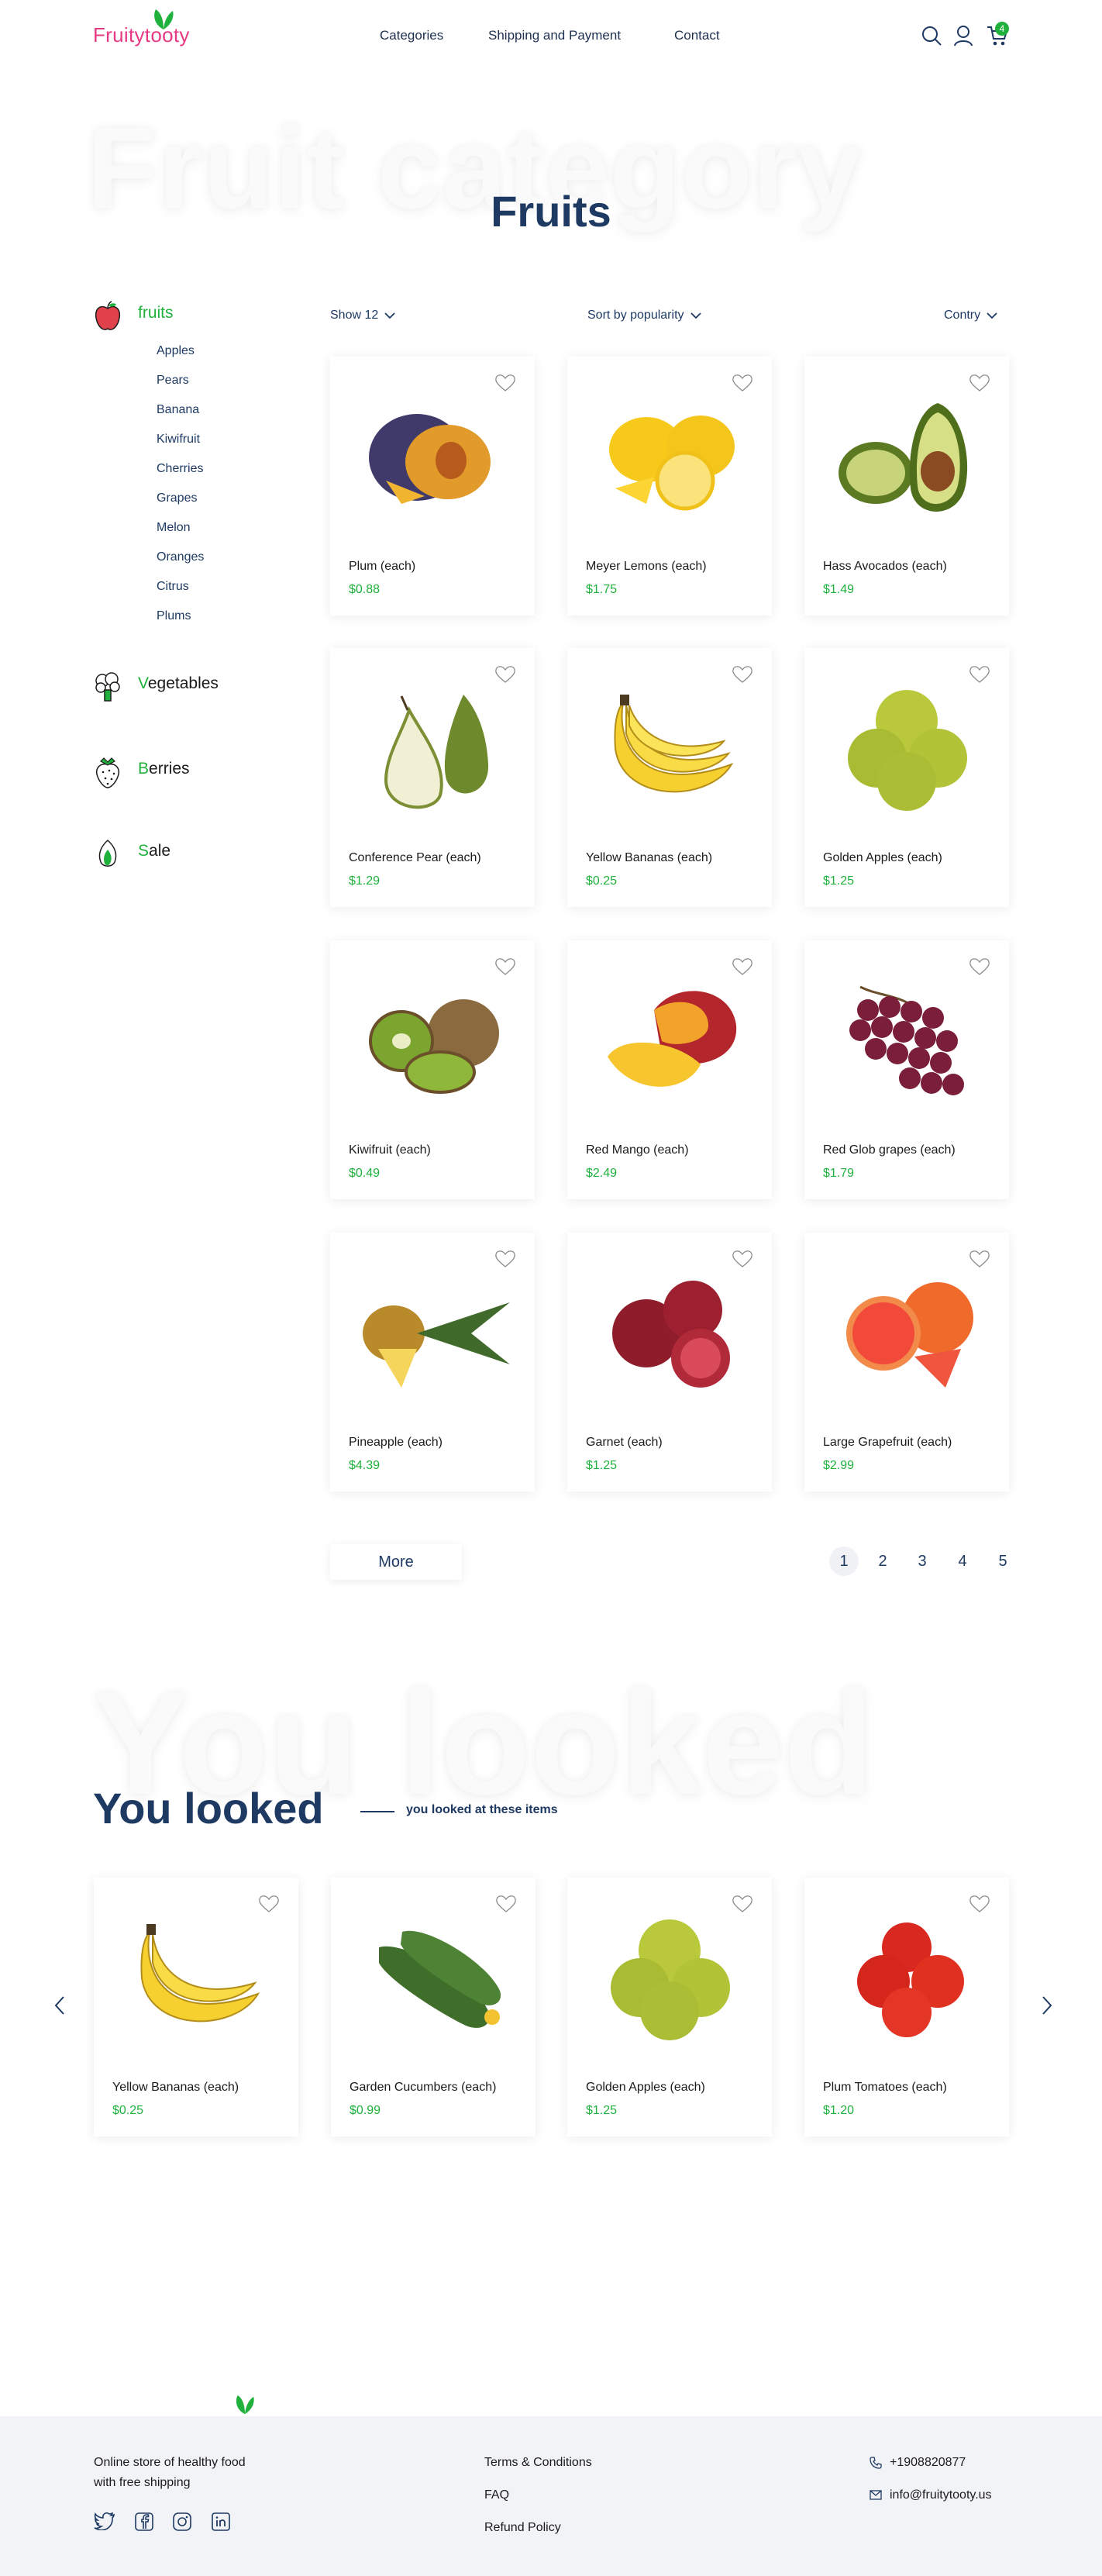 Image resolution: width=1102 pixels, height=2576 pixels. What do you see at coordinates (907, 777) in the screenshot?
I see `product-card: Golden Apples (each) $1.25` at bounding box center [907, 777].